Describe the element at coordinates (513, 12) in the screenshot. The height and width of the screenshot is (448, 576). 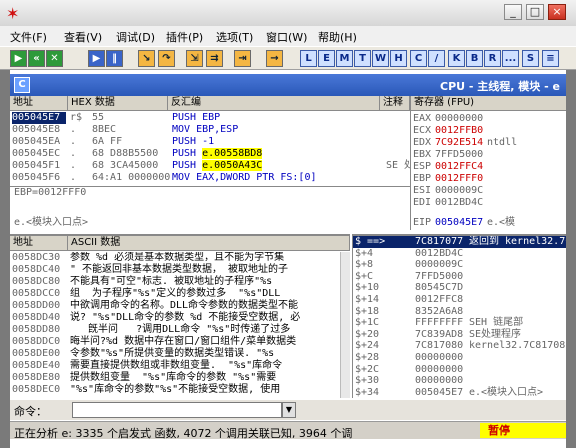
I see `minimize-button: _` at that location.